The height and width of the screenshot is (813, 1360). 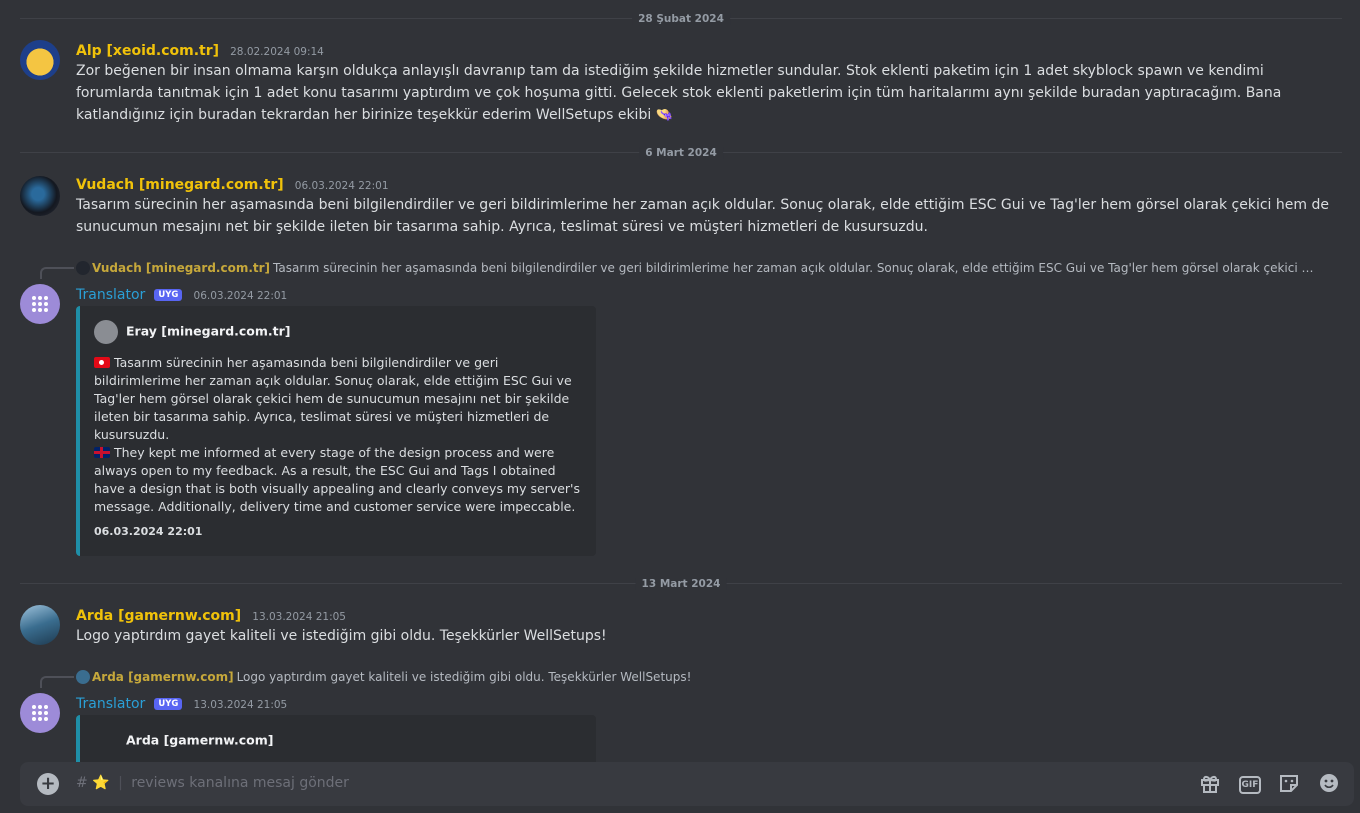 I want to click on date-divider: 28 Şubat 2024, so click(x=681, y=19).